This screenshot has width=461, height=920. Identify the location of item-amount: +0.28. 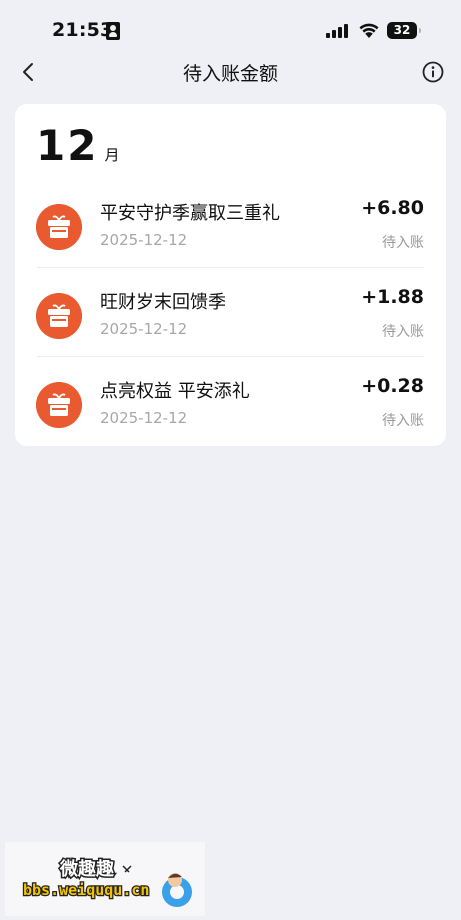
(392, 386).